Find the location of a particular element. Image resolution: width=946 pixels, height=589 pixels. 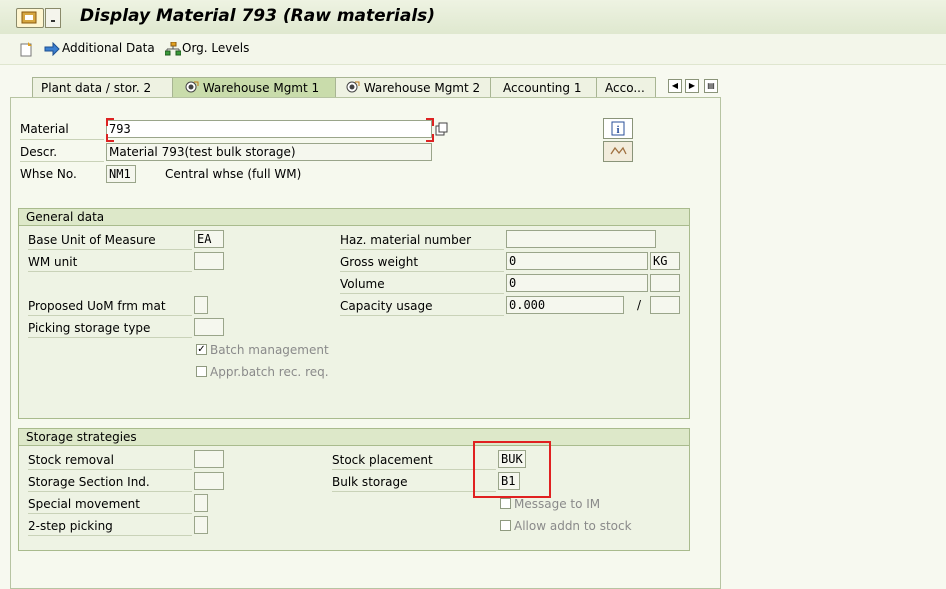

weight-unit-field: KG is located at coordinates (665, 261).